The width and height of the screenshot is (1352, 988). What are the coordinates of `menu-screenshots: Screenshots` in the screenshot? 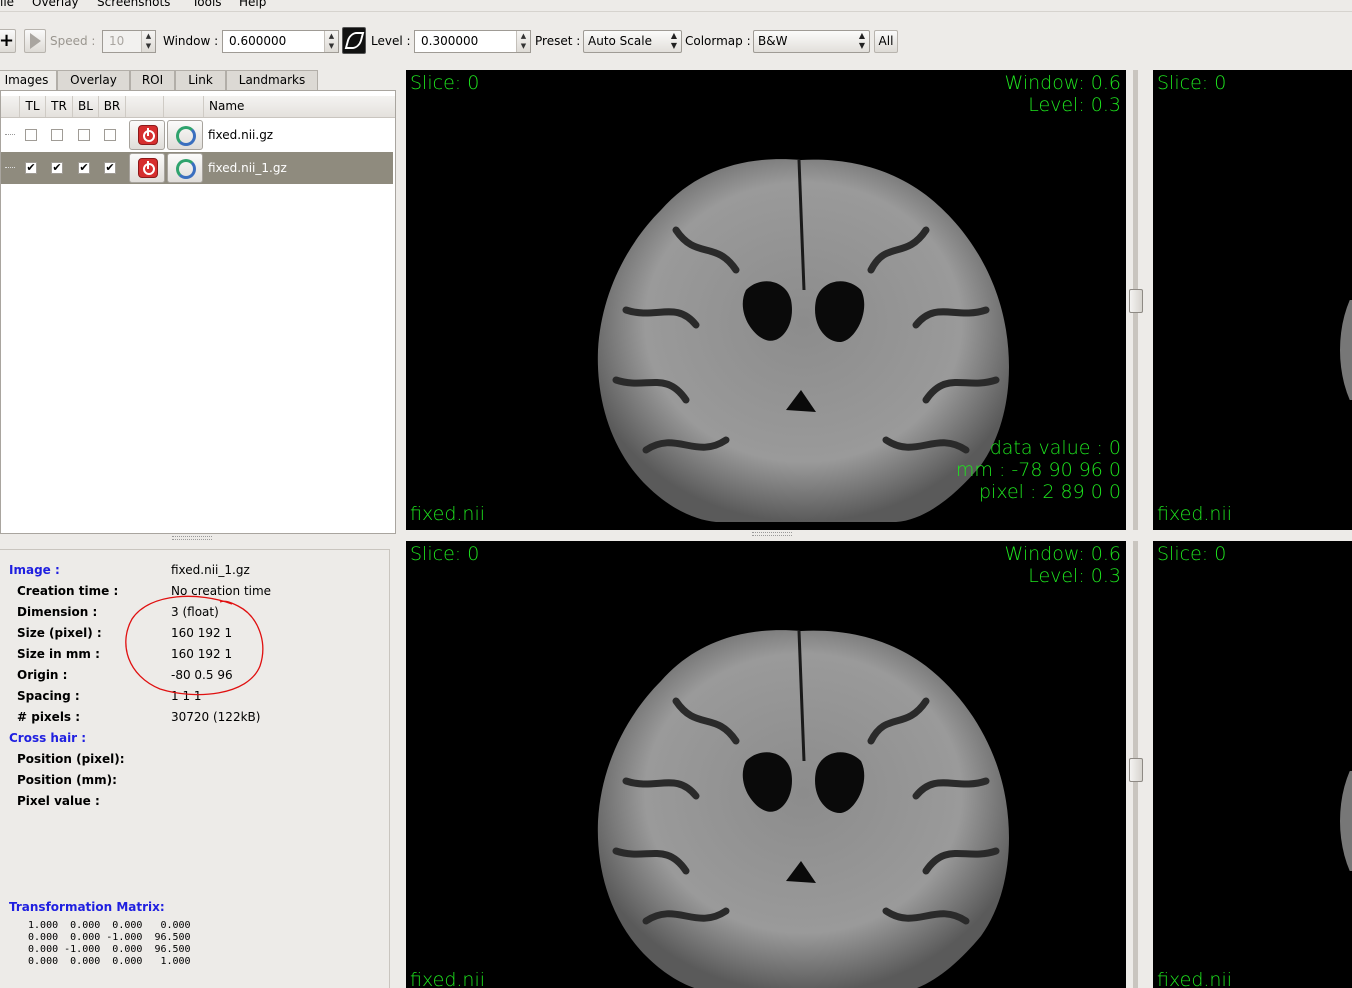 It's located at (133, 5).